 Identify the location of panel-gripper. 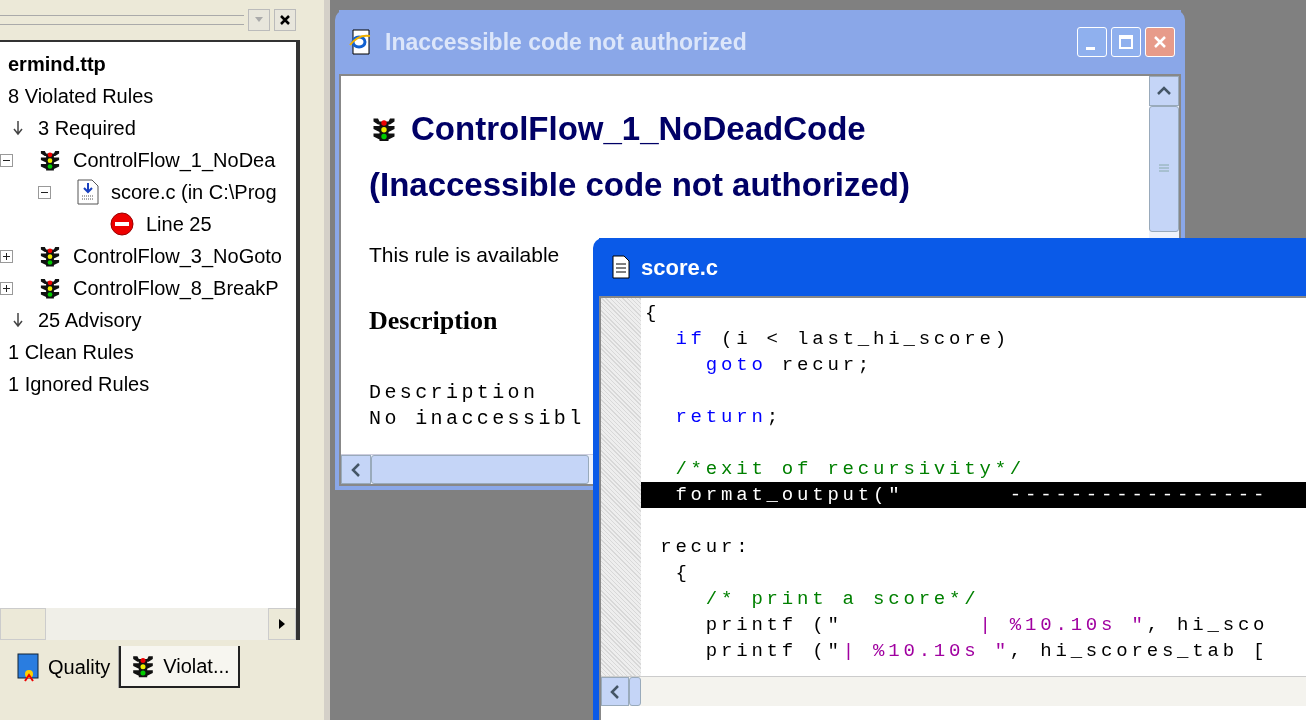
(122, 20).